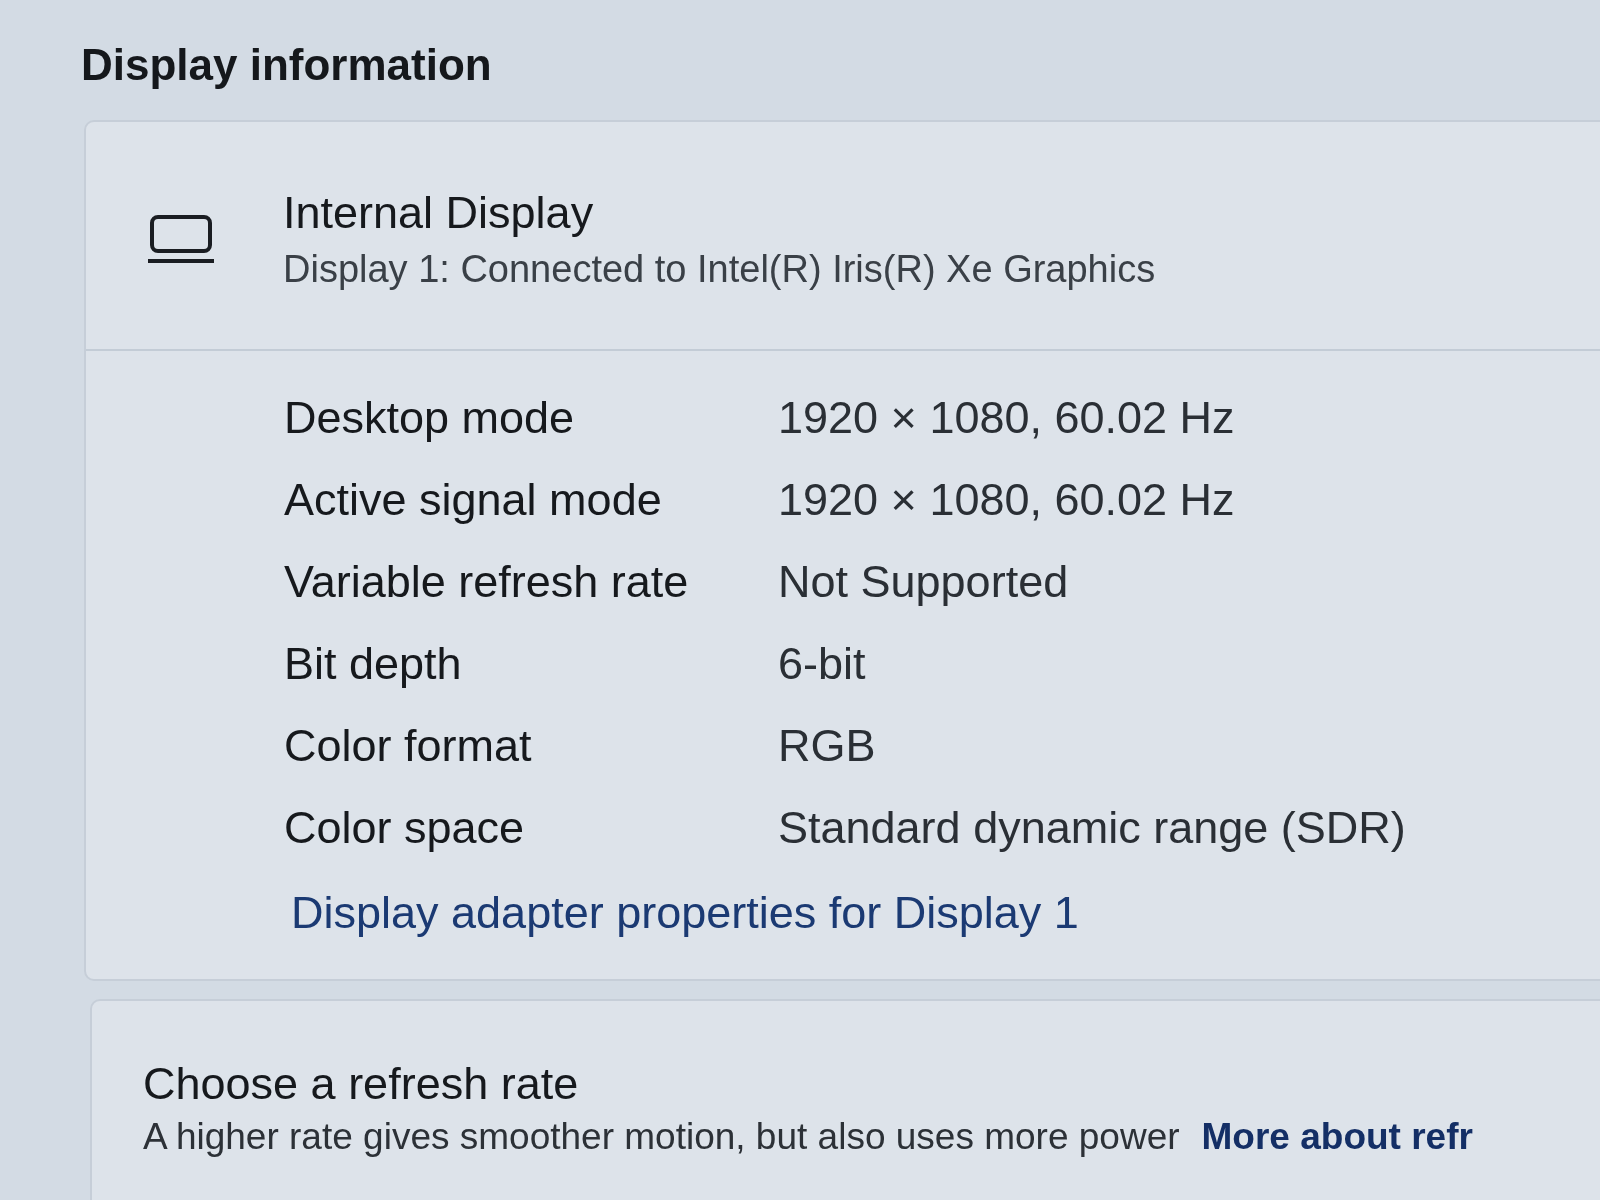 The width and height of the screenshot is (1600, 1200). What do you see at coordinates (685, 913) in the screenshot?
I see `adapter-properties-link: Display adapter properties for Display 1` at bounding box center [685, 913].